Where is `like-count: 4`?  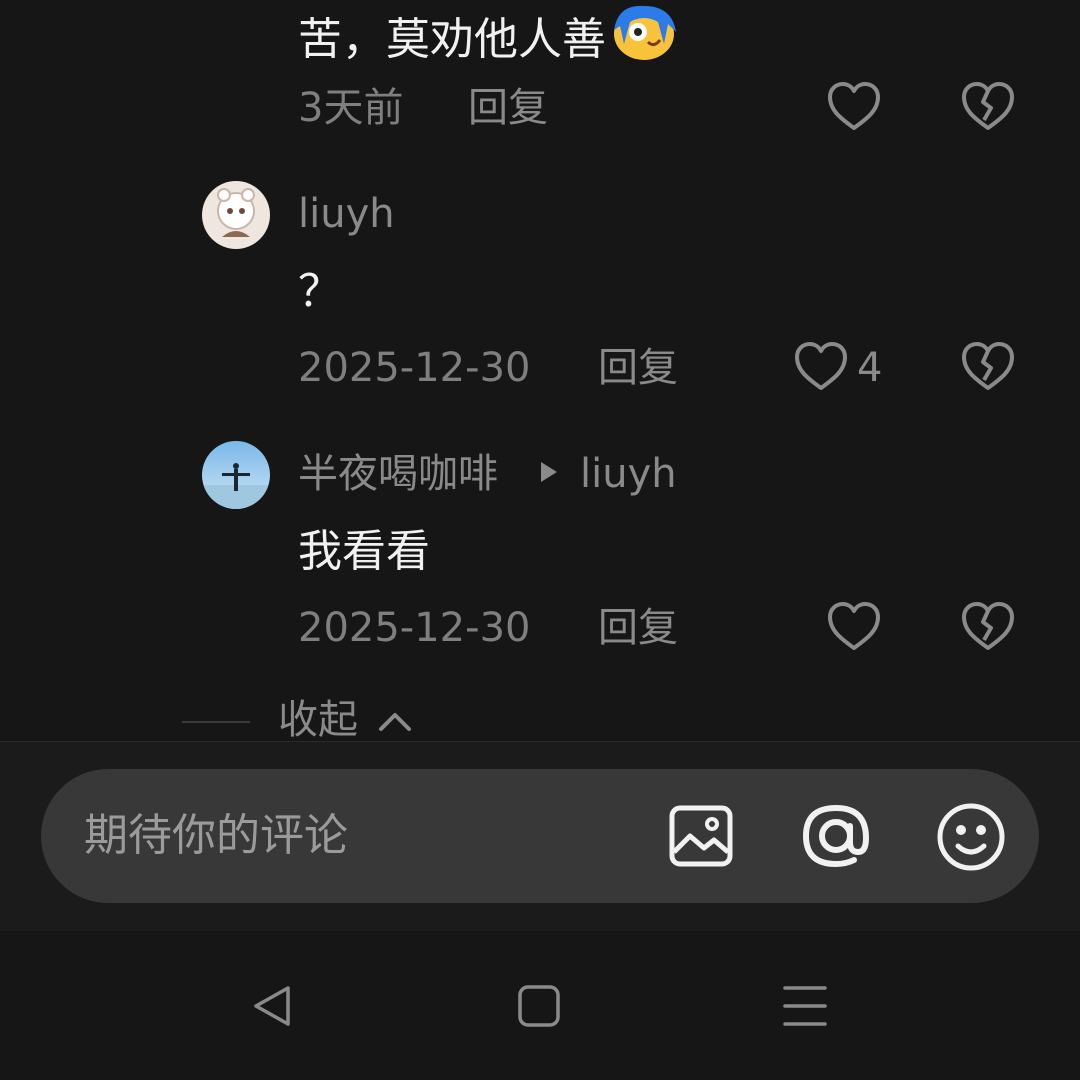
like-count: 4 is located at coordinates (870, 368).